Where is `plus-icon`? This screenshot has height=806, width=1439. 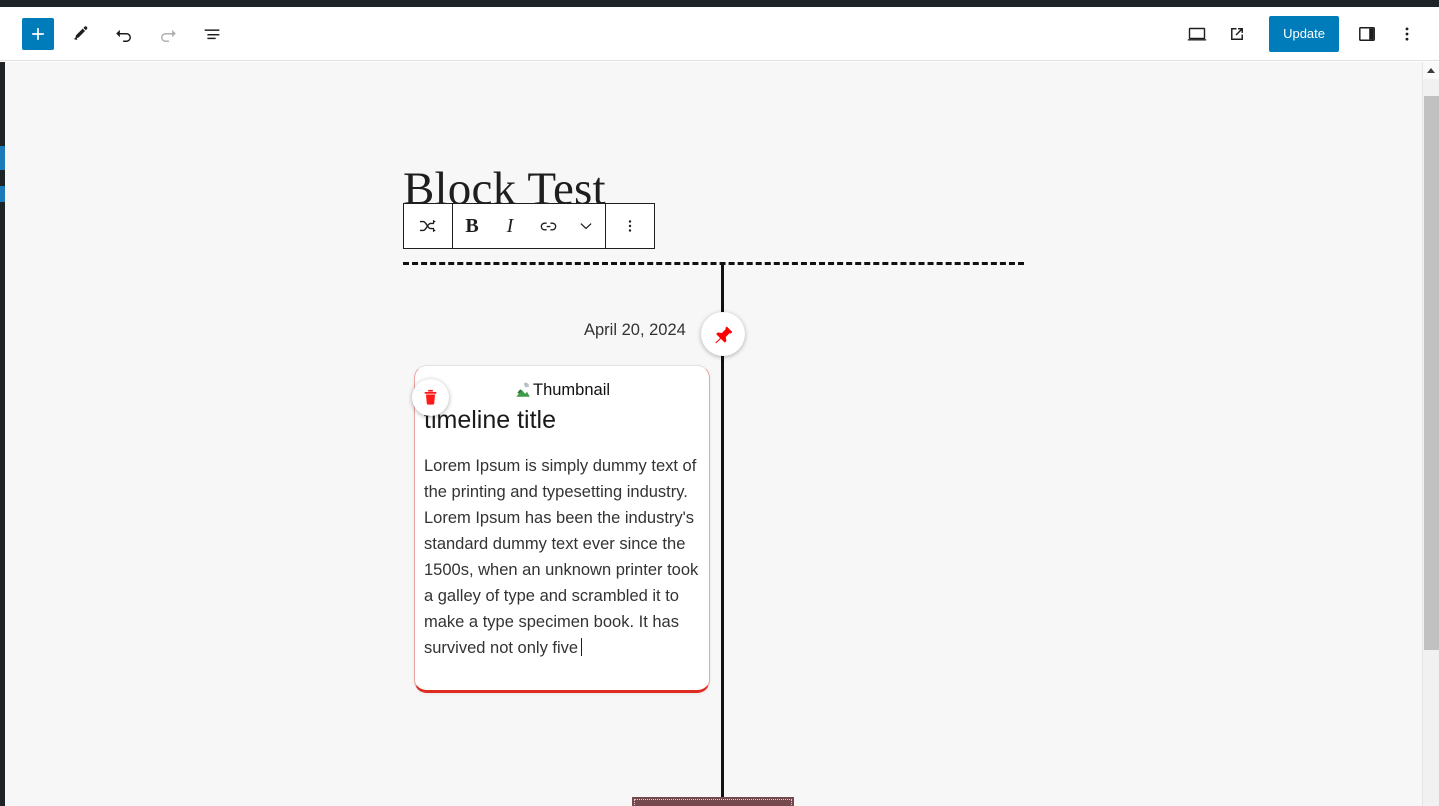 plus-icon is located at coordinates (38, 33).